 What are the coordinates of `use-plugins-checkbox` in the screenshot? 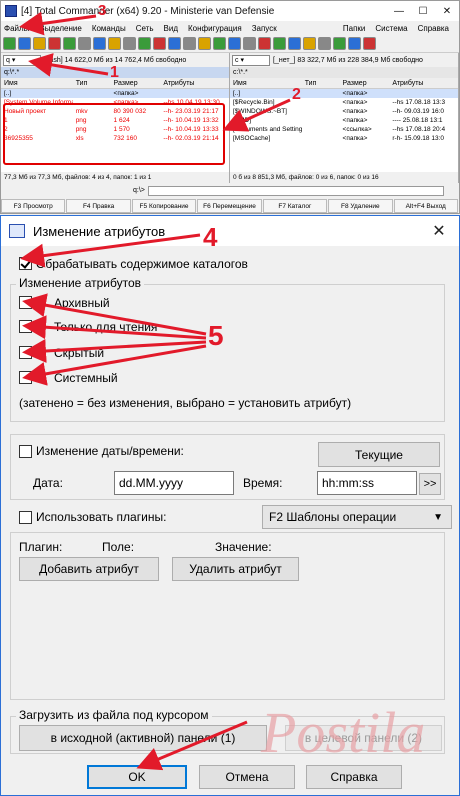 It's located at (25, 517).